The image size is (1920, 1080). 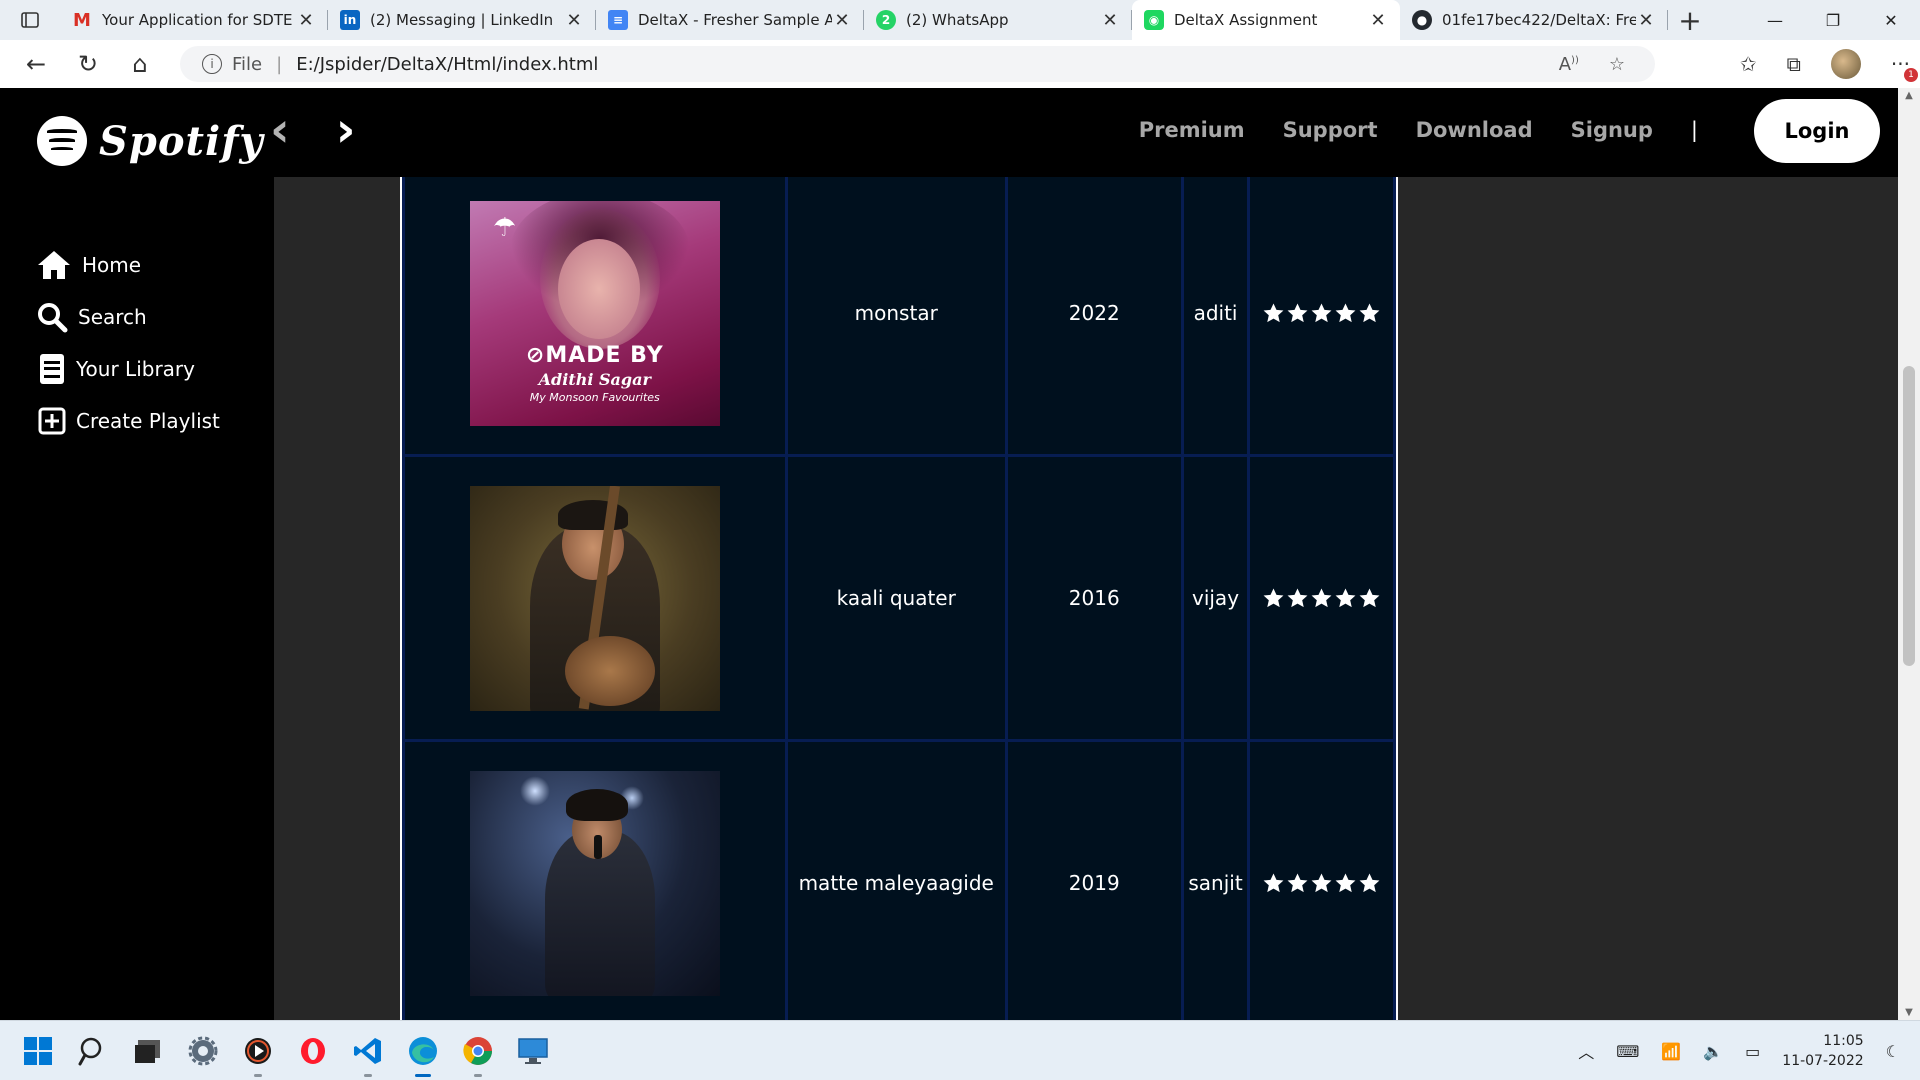 What do you see at coordinates (1627, 1051) in the screenshot?
I see `keyboard-icon: ⌨` at bounding box center [1627, 1051].